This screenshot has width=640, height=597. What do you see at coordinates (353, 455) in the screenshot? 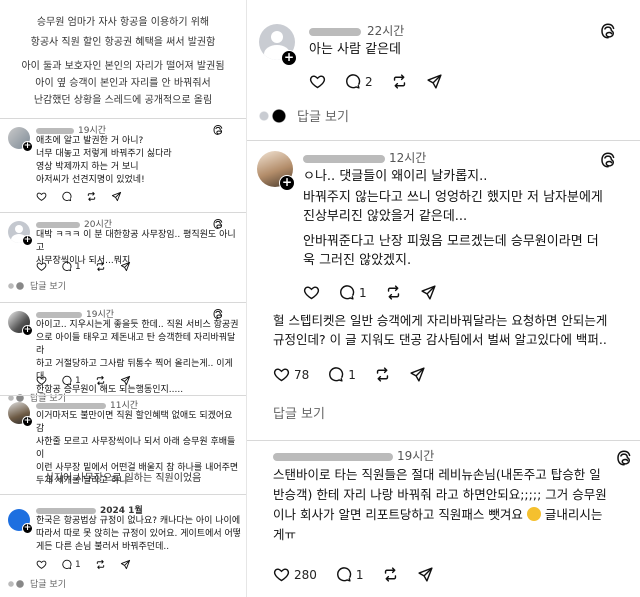
I see `post-username: 19시간` at bounding box center [353, 455].